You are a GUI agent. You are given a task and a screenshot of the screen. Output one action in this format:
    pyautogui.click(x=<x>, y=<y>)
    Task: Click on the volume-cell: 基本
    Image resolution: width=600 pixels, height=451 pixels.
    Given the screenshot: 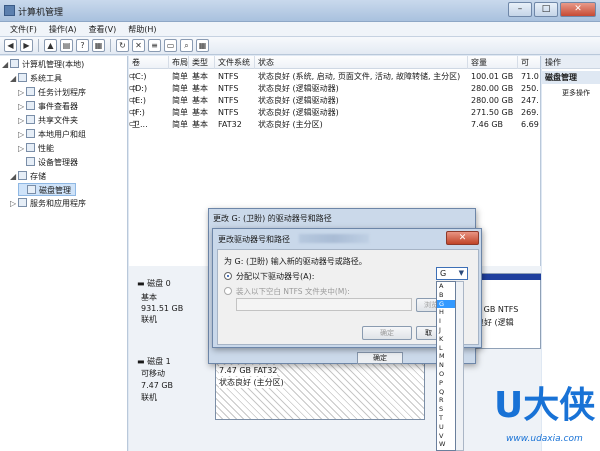 What is the action you would take?
    pyautogui.click(x=200, y=112)
    